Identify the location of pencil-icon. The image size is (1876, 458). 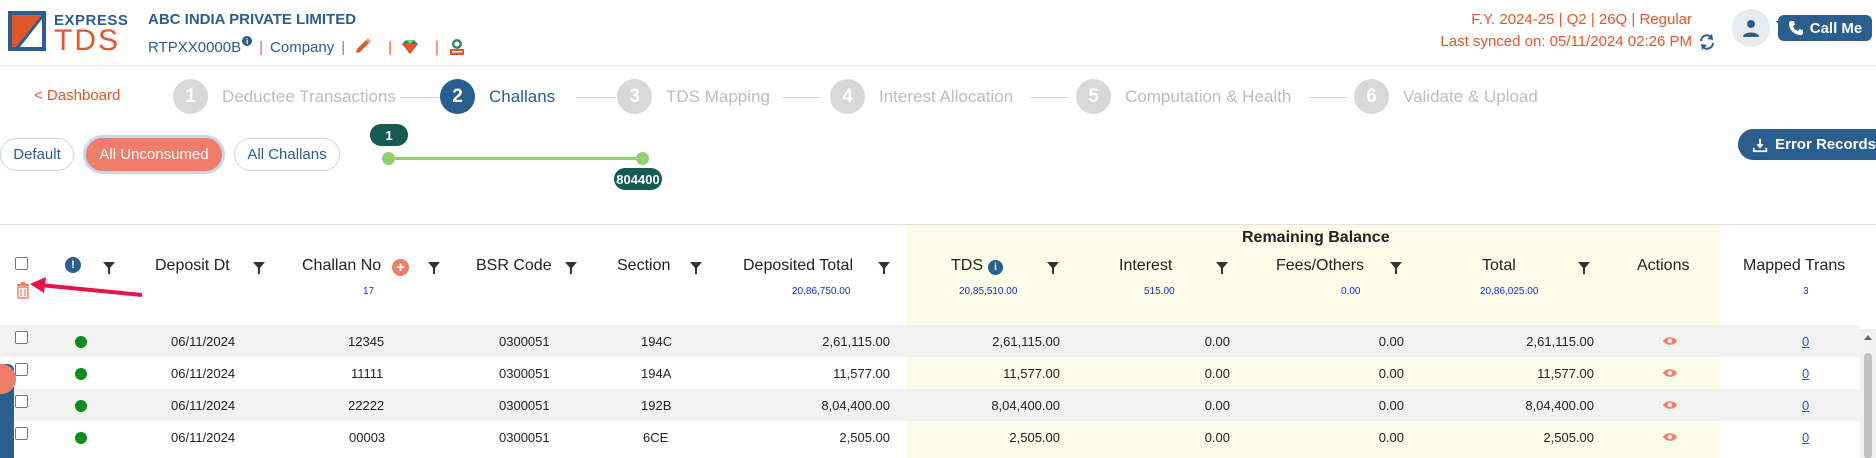
(363, 47).